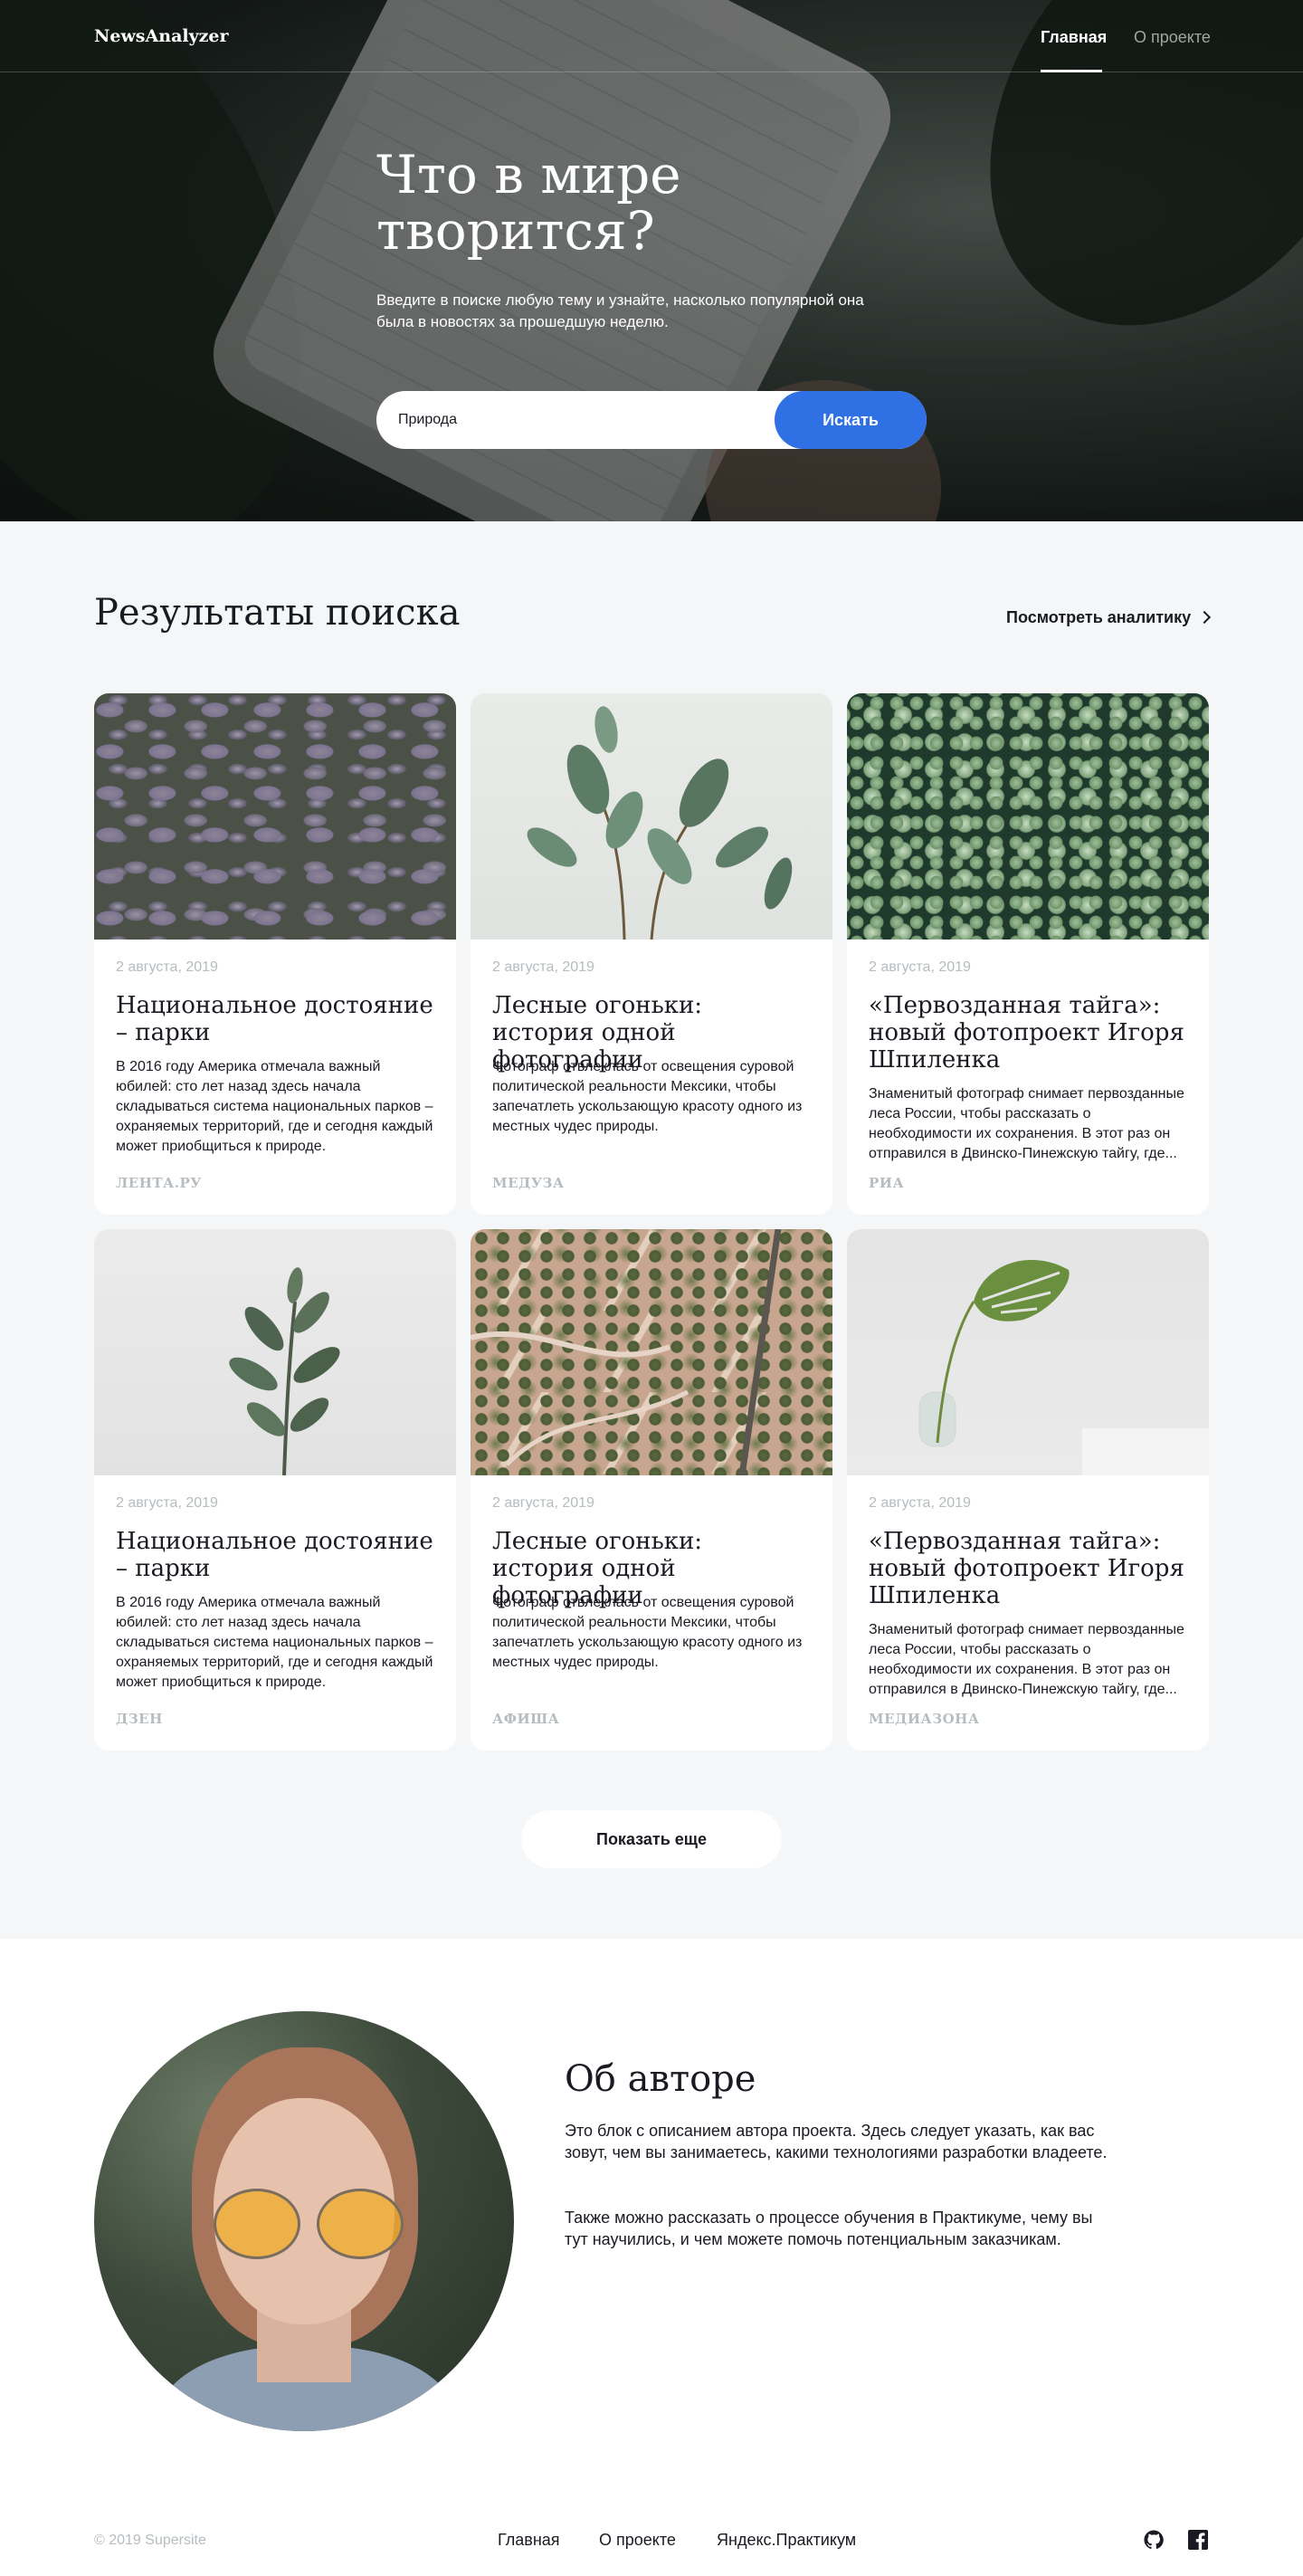 Image resolution: width=1303 pixels, height=2576 pixels. Describe the element at coordinates (1071, 71) in the screenshot. I see `nav-active-indicator` at that location.